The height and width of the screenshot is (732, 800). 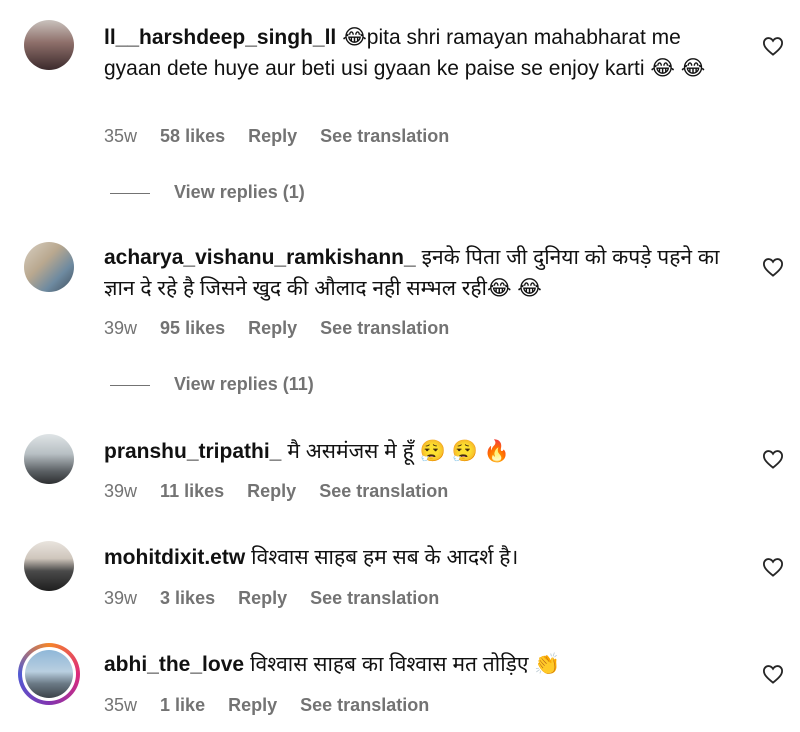 I want to click on comment-meta: 39w 95 likes Reply See translation, so click(x=285, y=328).